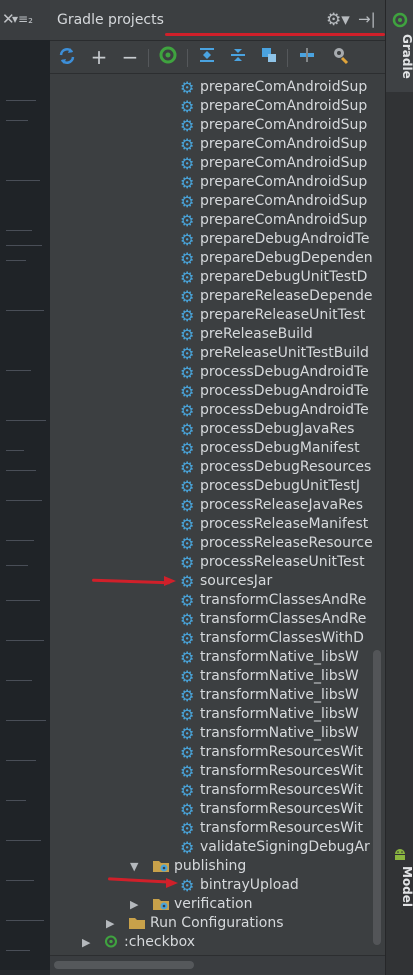 Image resolution: width=413 pixels, height=975 pixels. What do you see at coordinates (286, 543) in the screenshot?
I see `tree-item-label: processReleaseResource` at bounding box center [286, 543].